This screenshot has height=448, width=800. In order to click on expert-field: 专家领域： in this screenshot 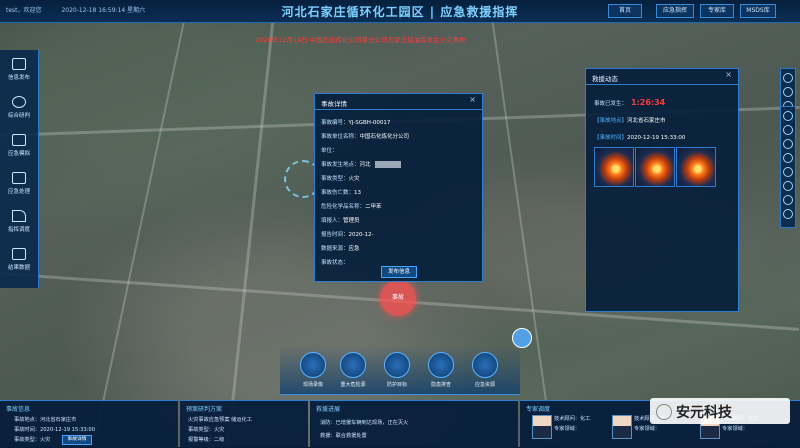, I will do `click(735, 429)`.